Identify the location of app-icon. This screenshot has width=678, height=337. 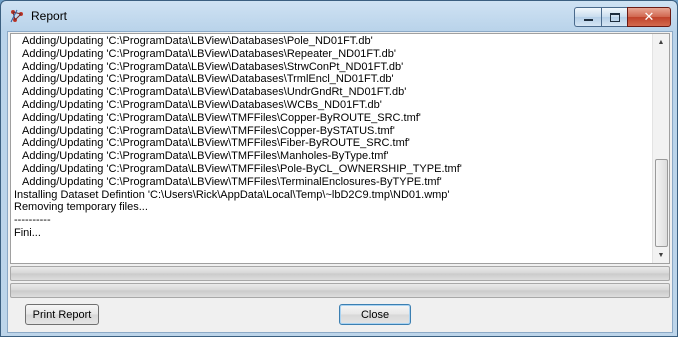
(16, 16).